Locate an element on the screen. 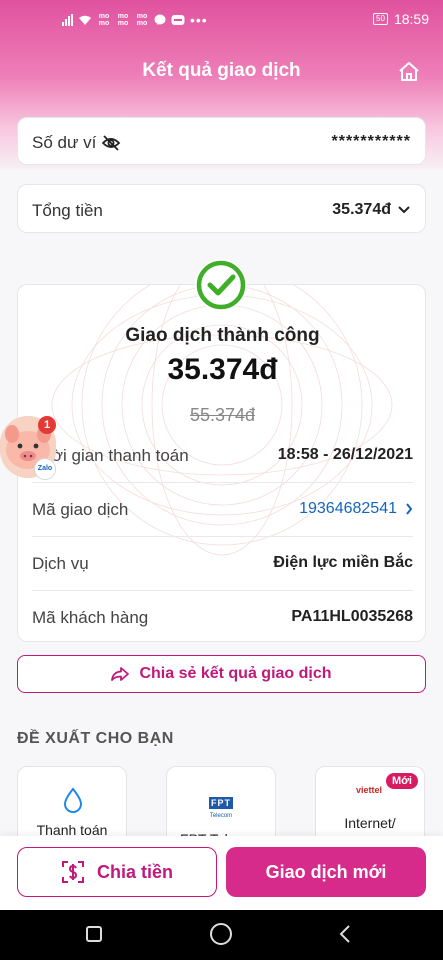 This screenshot has width=443, height=960. customer-id-label: Mã khách hàng is located at coordinates (90, 617).